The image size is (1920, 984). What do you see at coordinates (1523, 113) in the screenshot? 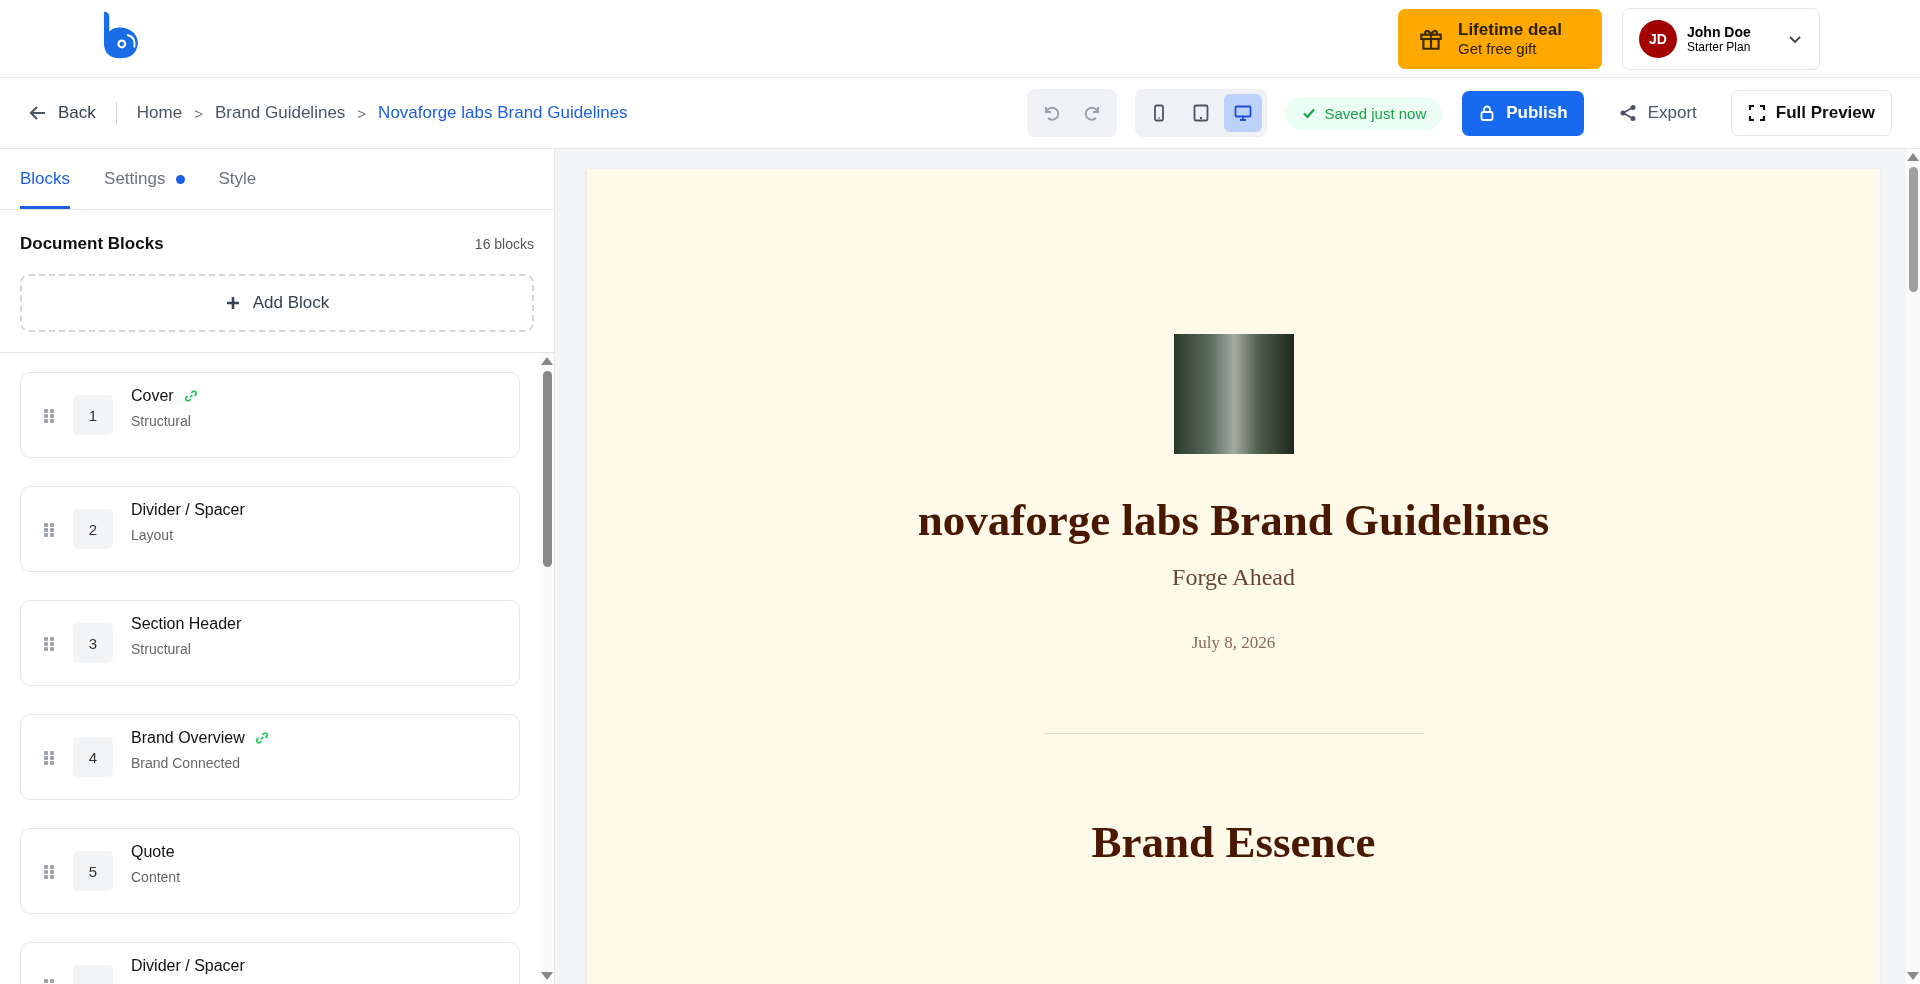
I see `publish-button: Publish` at bounding box center [1523, 113].